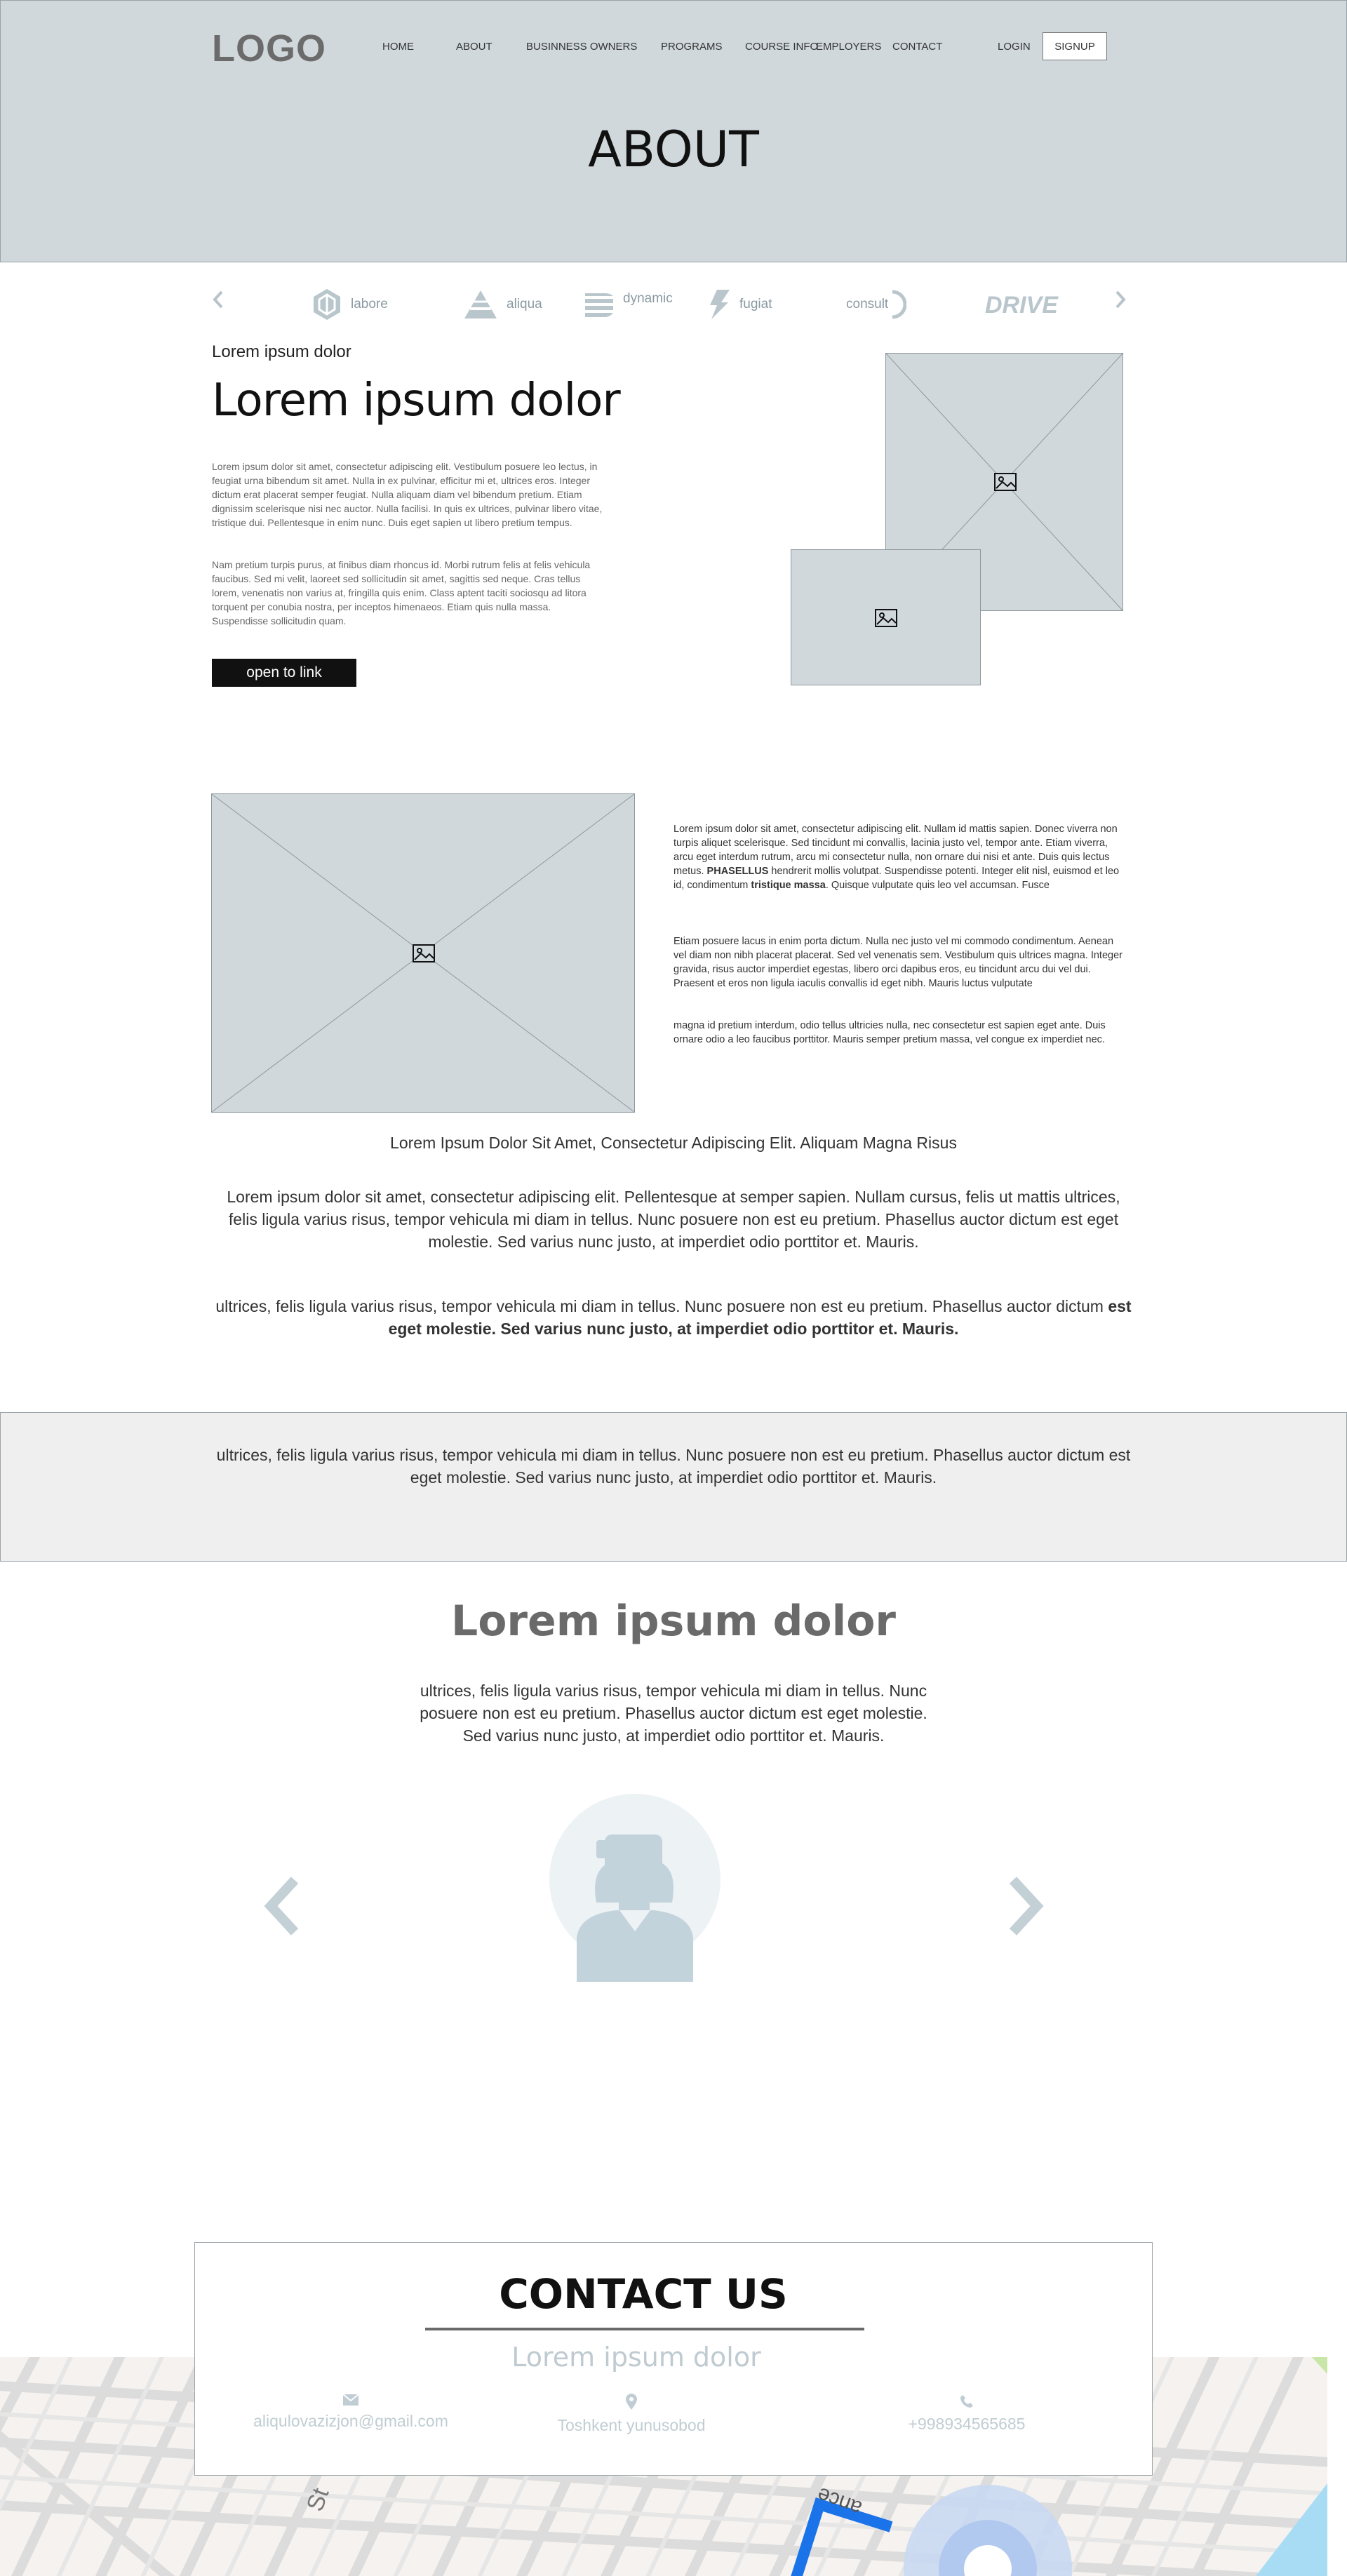  I want to click on phone-icon, so click(966, 2401).